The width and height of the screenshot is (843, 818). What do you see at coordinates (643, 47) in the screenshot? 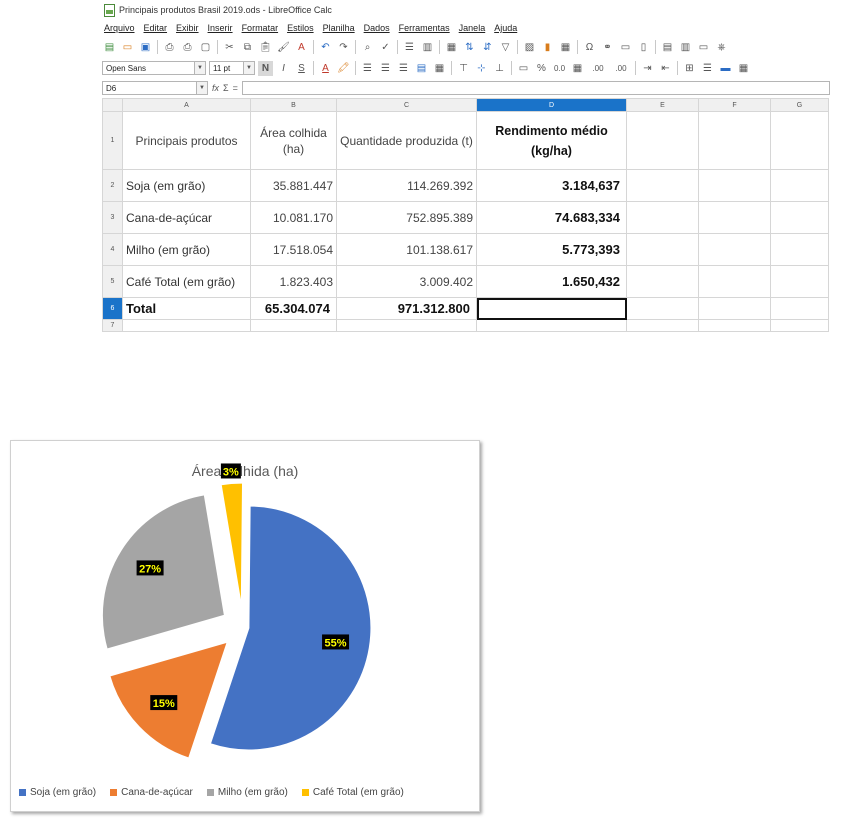
I see `header-footer-icon: ▯` at bounding box center [643, 47].